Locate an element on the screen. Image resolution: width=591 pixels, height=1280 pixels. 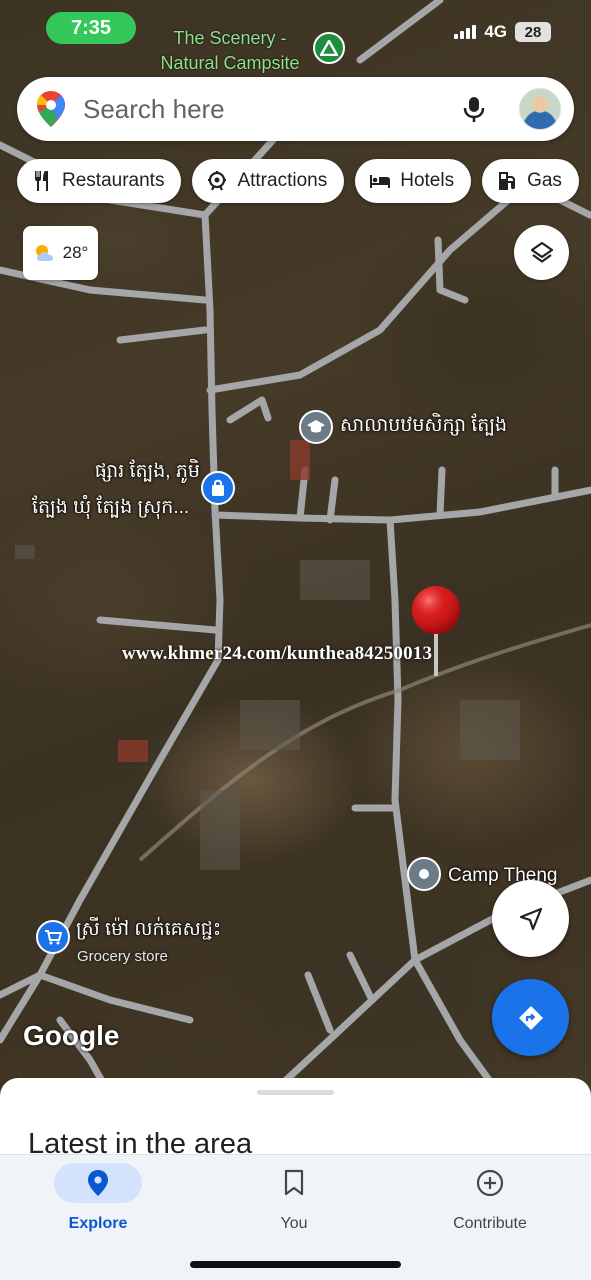
gas-pump-icon is located at coordinates (507, 181).